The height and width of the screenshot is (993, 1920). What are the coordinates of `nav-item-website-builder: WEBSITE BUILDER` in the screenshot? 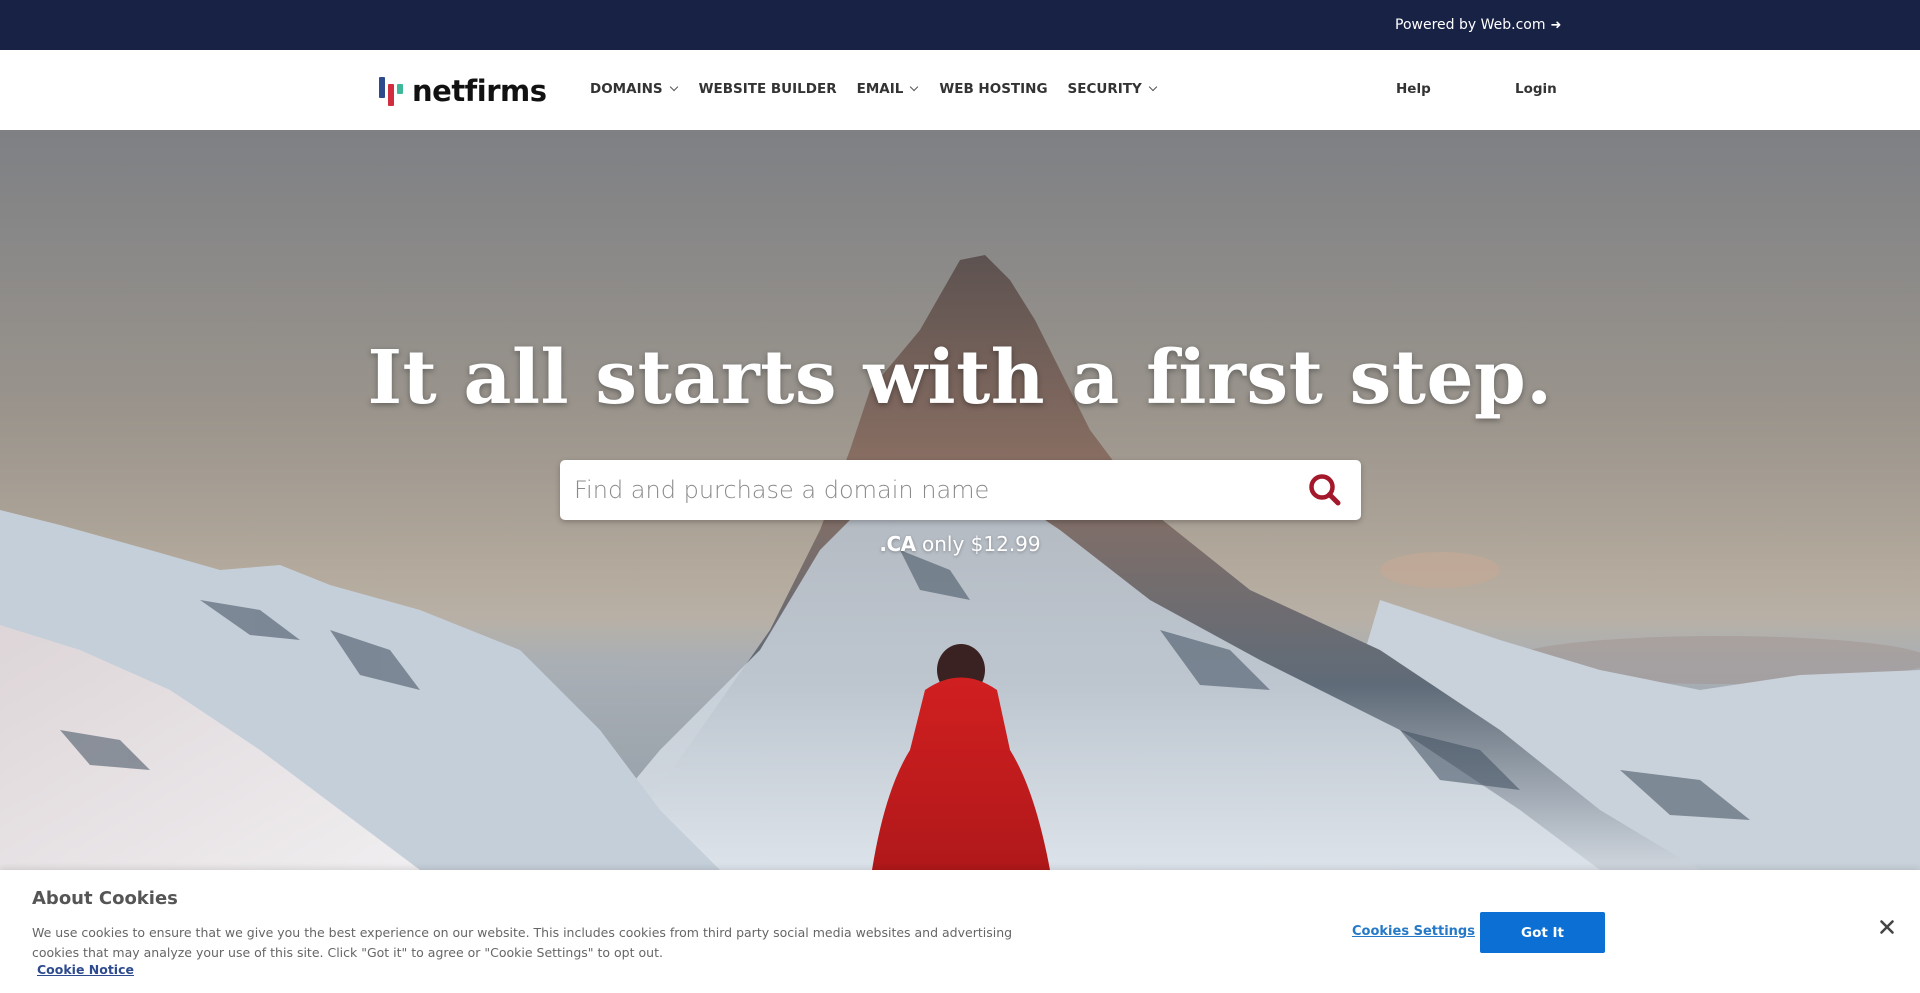 It's located at (768, 89).